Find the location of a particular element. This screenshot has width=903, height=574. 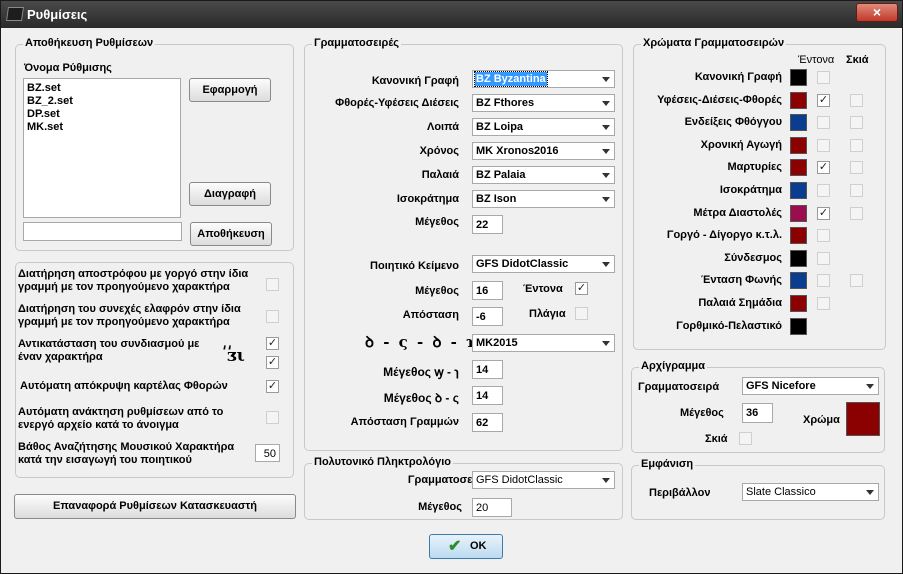

palaia-font-select: BZ Palaia is located at coordinates (543, 175).